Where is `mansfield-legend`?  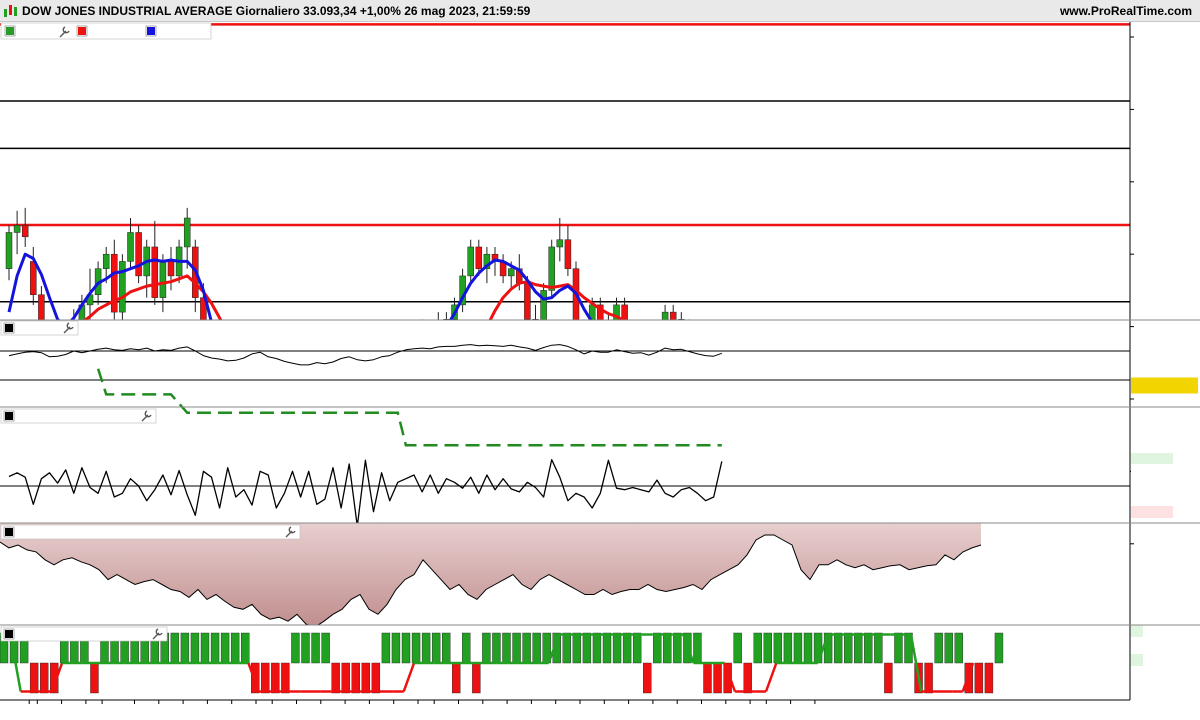
mansfield-legend is located at coordinates (150, 532).